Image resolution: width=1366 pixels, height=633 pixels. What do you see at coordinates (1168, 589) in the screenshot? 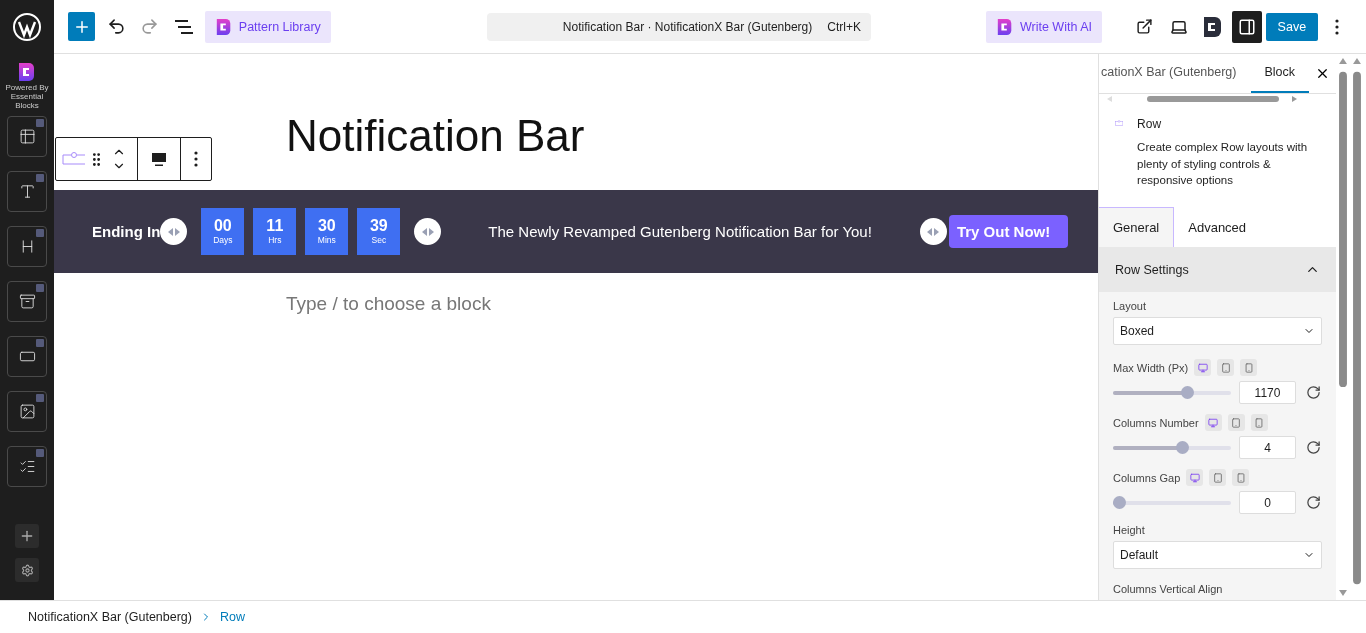
I see `field-label: Columns Vertical Align` at bounding box center [1168, 589].